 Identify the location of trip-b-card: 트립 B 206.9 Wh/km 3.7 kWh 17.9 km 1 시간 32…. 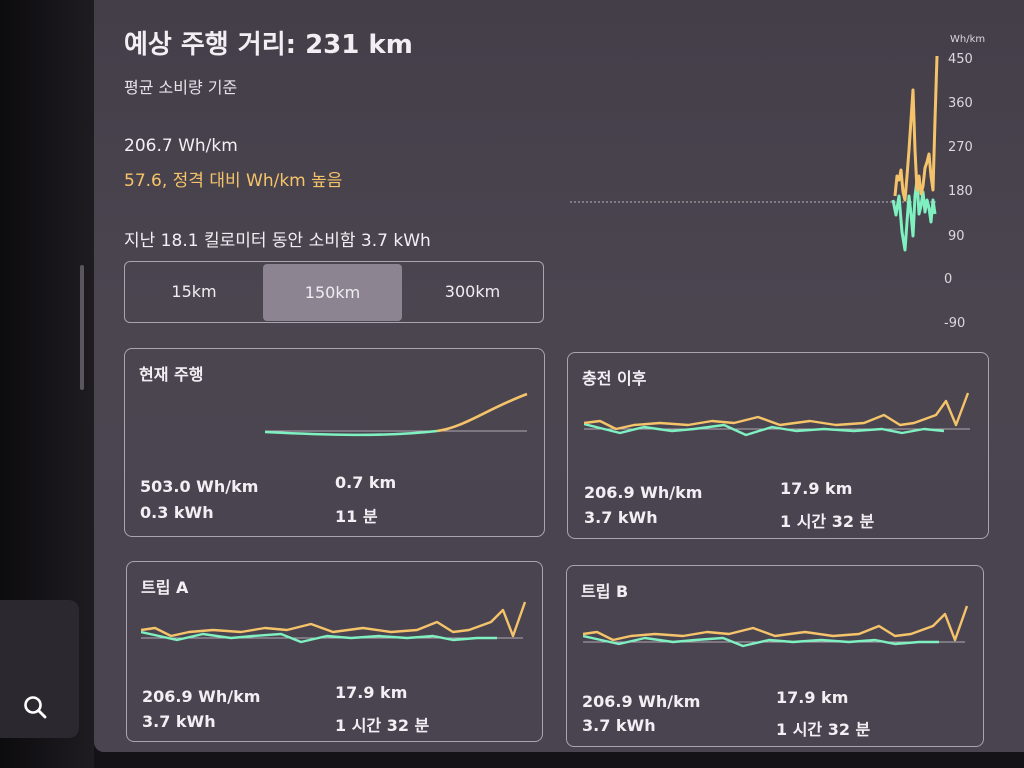
(775, 656).